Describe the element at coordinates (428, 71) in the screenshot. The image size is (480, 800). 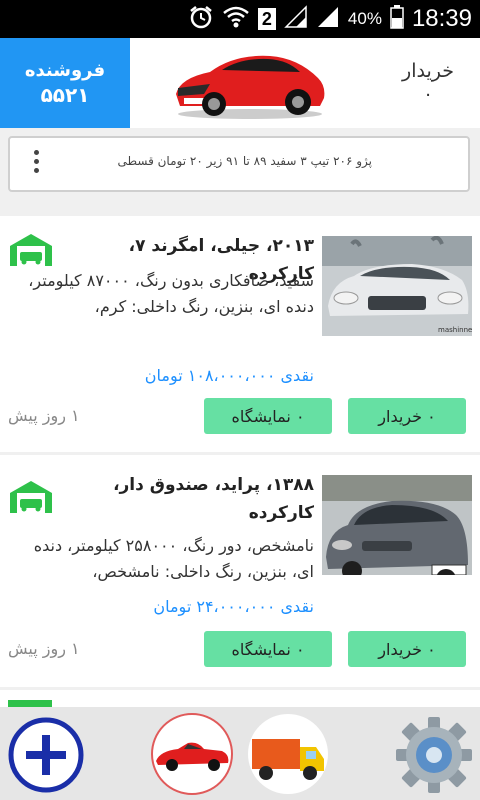
I see `buyer-label: خریدار` at that location.